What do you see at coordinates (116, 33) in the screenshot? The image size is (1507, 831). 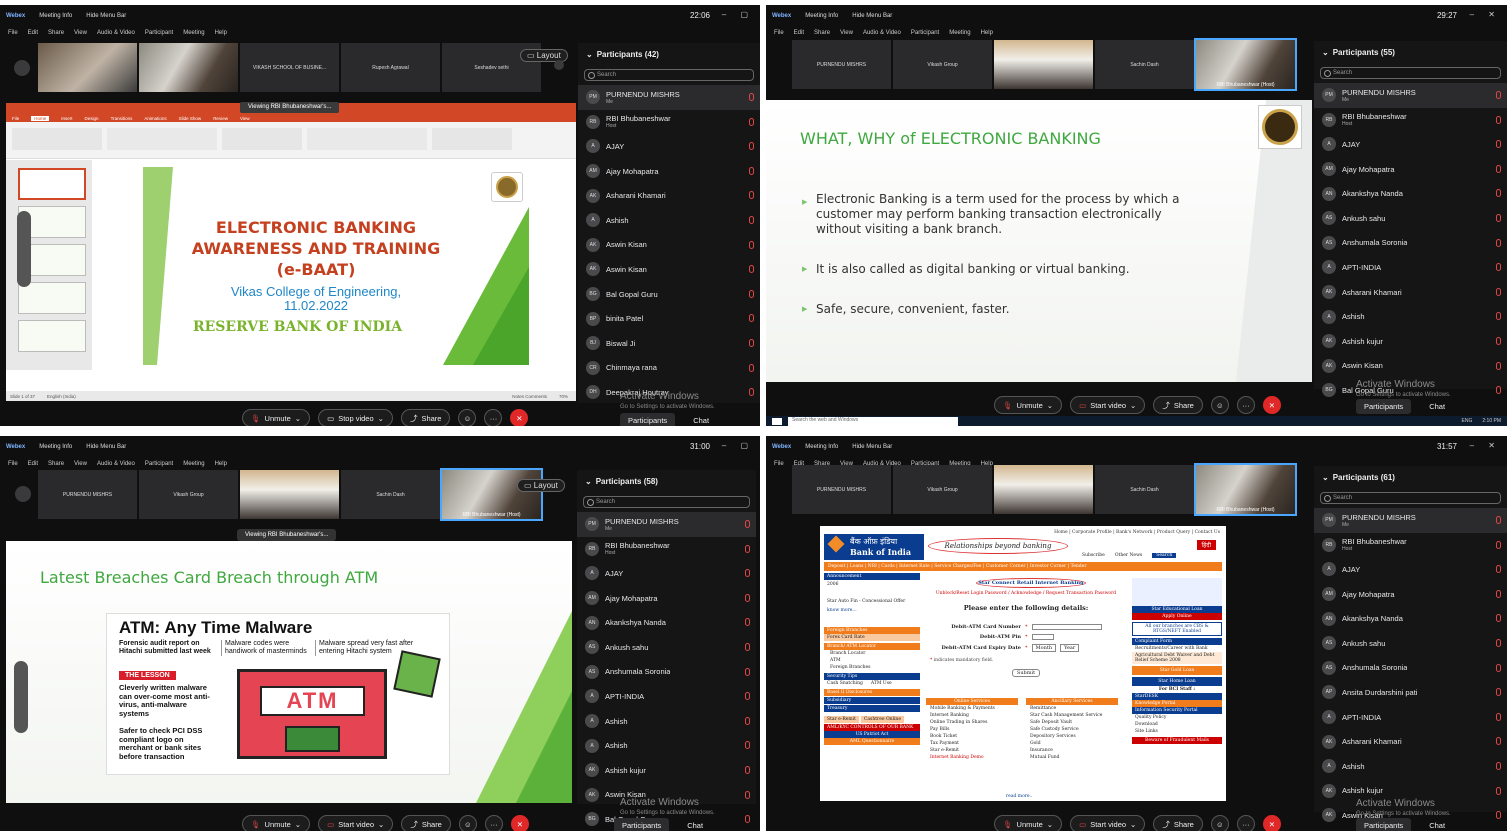 I see `menu-audio-video: Audio & Video` at bounding box center [116, 33].